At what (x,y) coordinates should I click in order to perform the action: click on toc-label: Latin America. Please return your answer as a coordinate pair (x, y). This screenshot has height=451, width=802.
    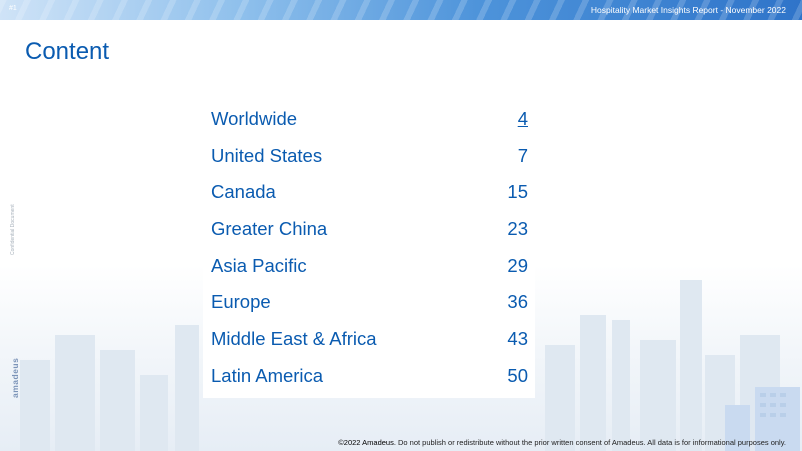
    Looking at the image, I should click on (267, 375).